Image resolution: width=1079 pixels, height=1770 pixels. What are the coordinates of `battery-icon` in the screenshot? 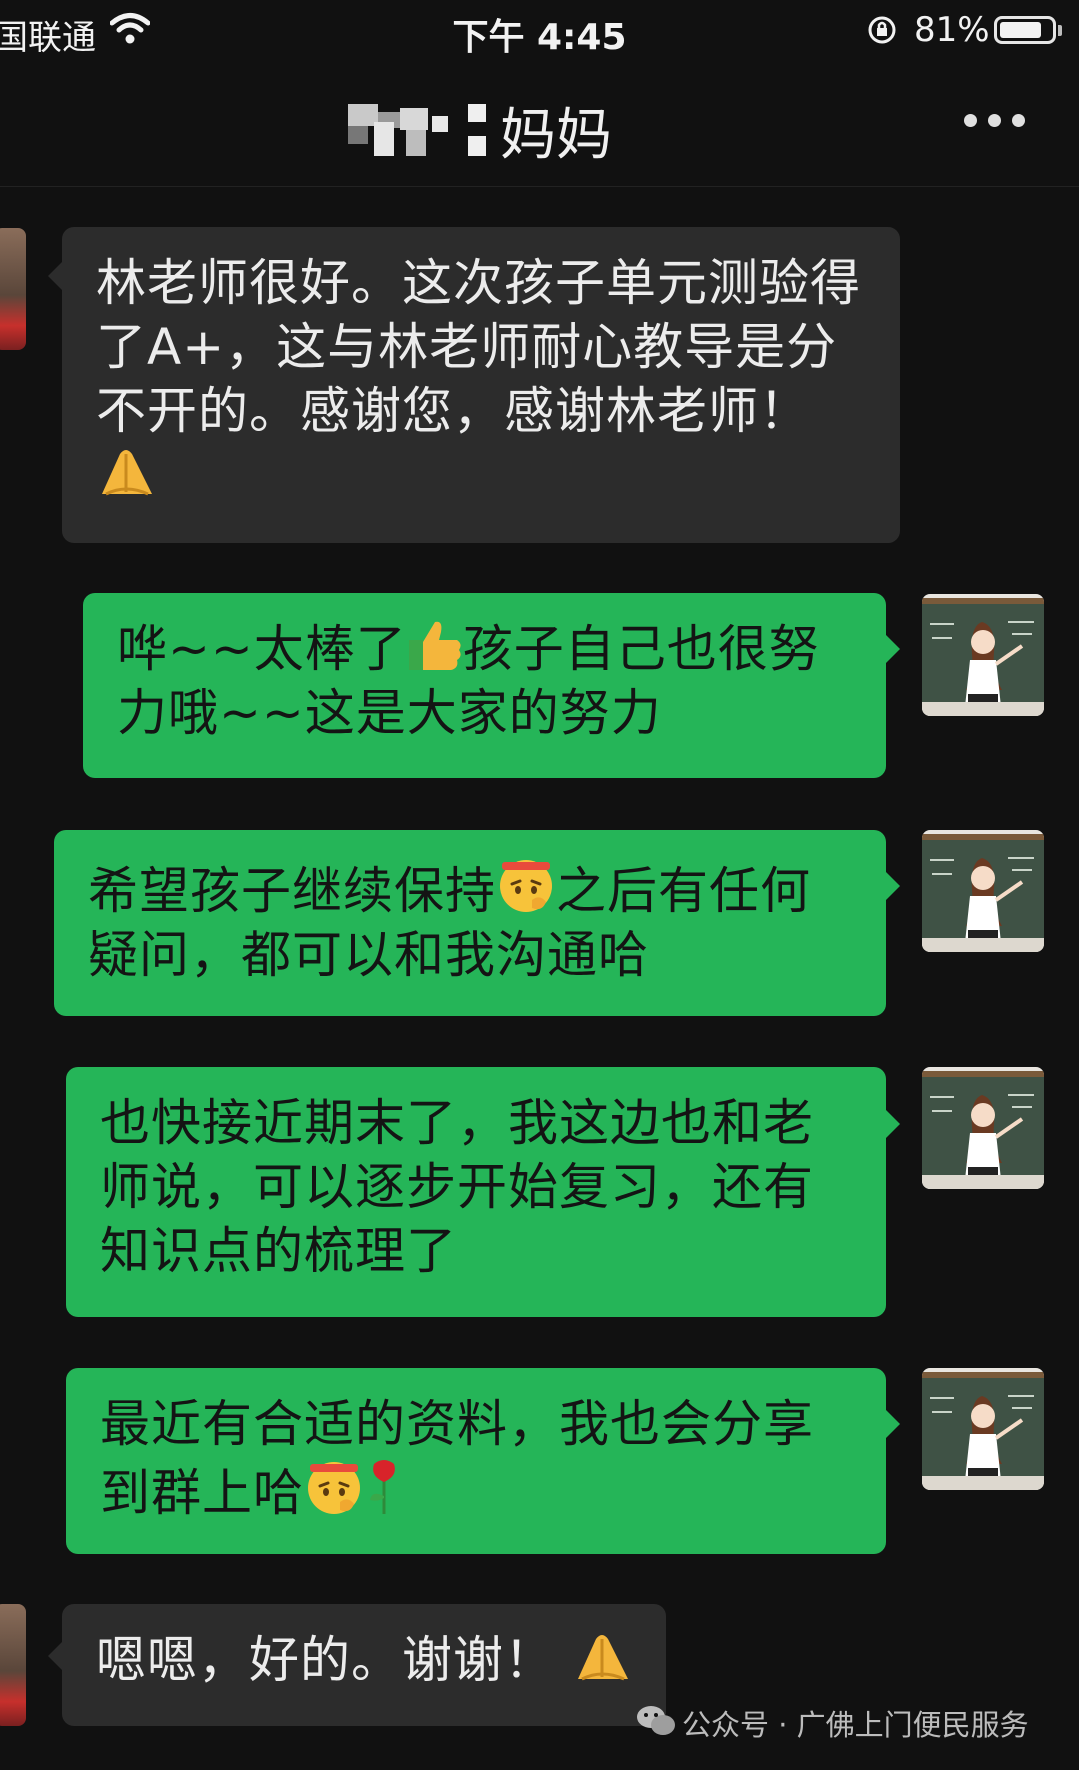 It's located at (1025, 30).